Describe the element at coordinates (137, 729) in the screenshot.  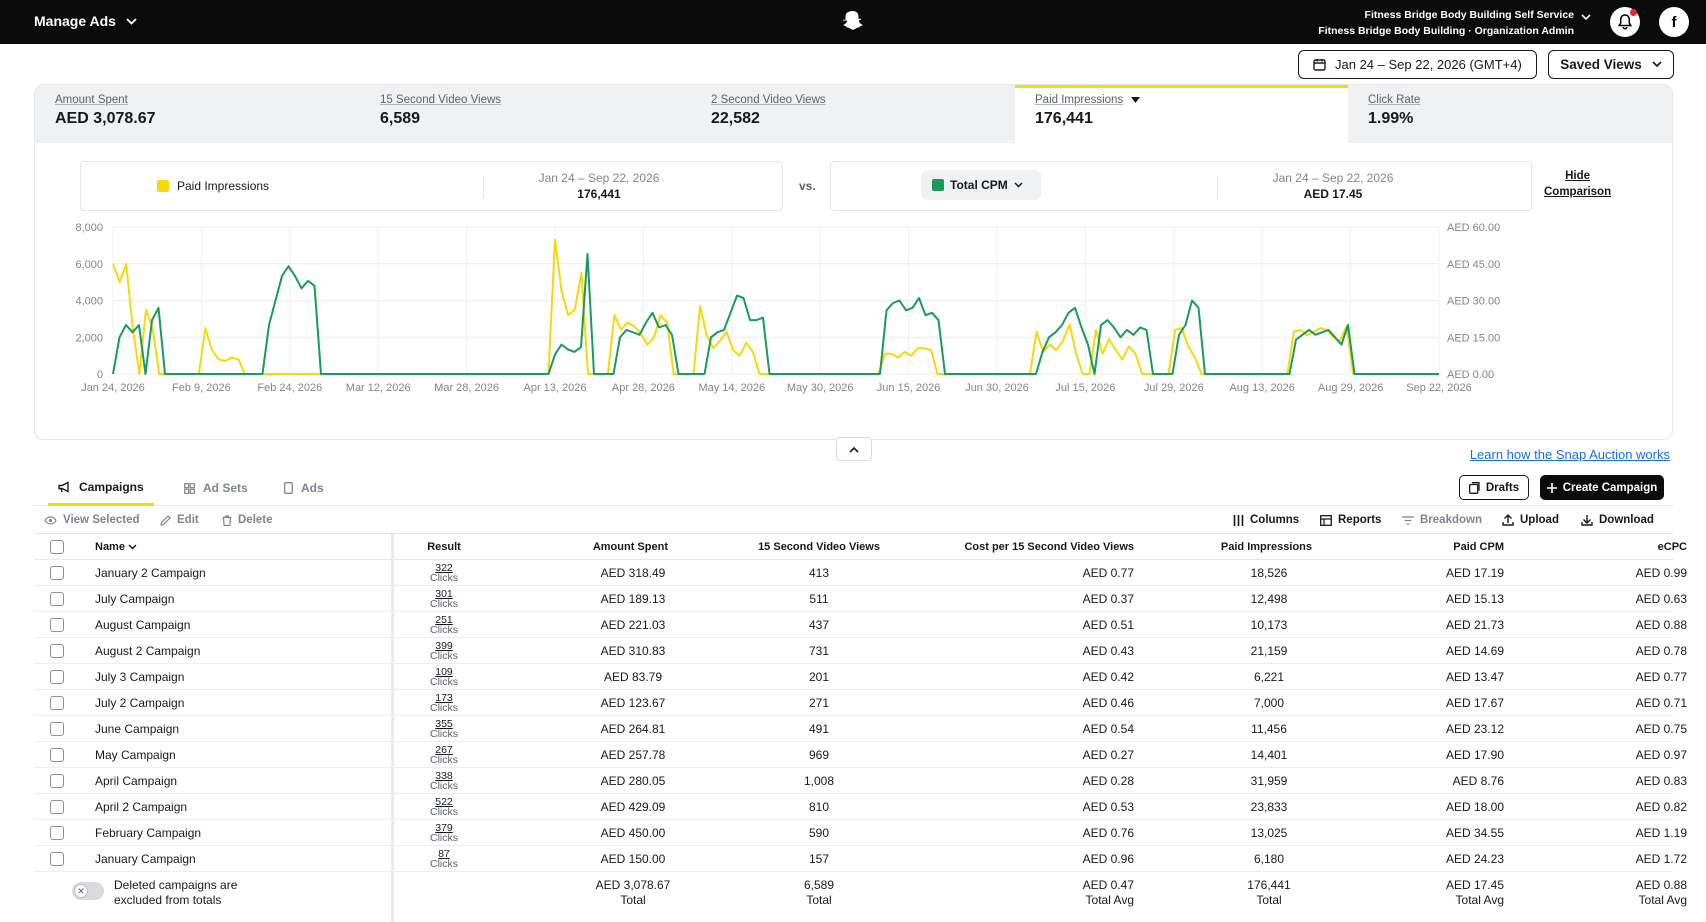
I see `campaign-name: June Campaign` at that location.